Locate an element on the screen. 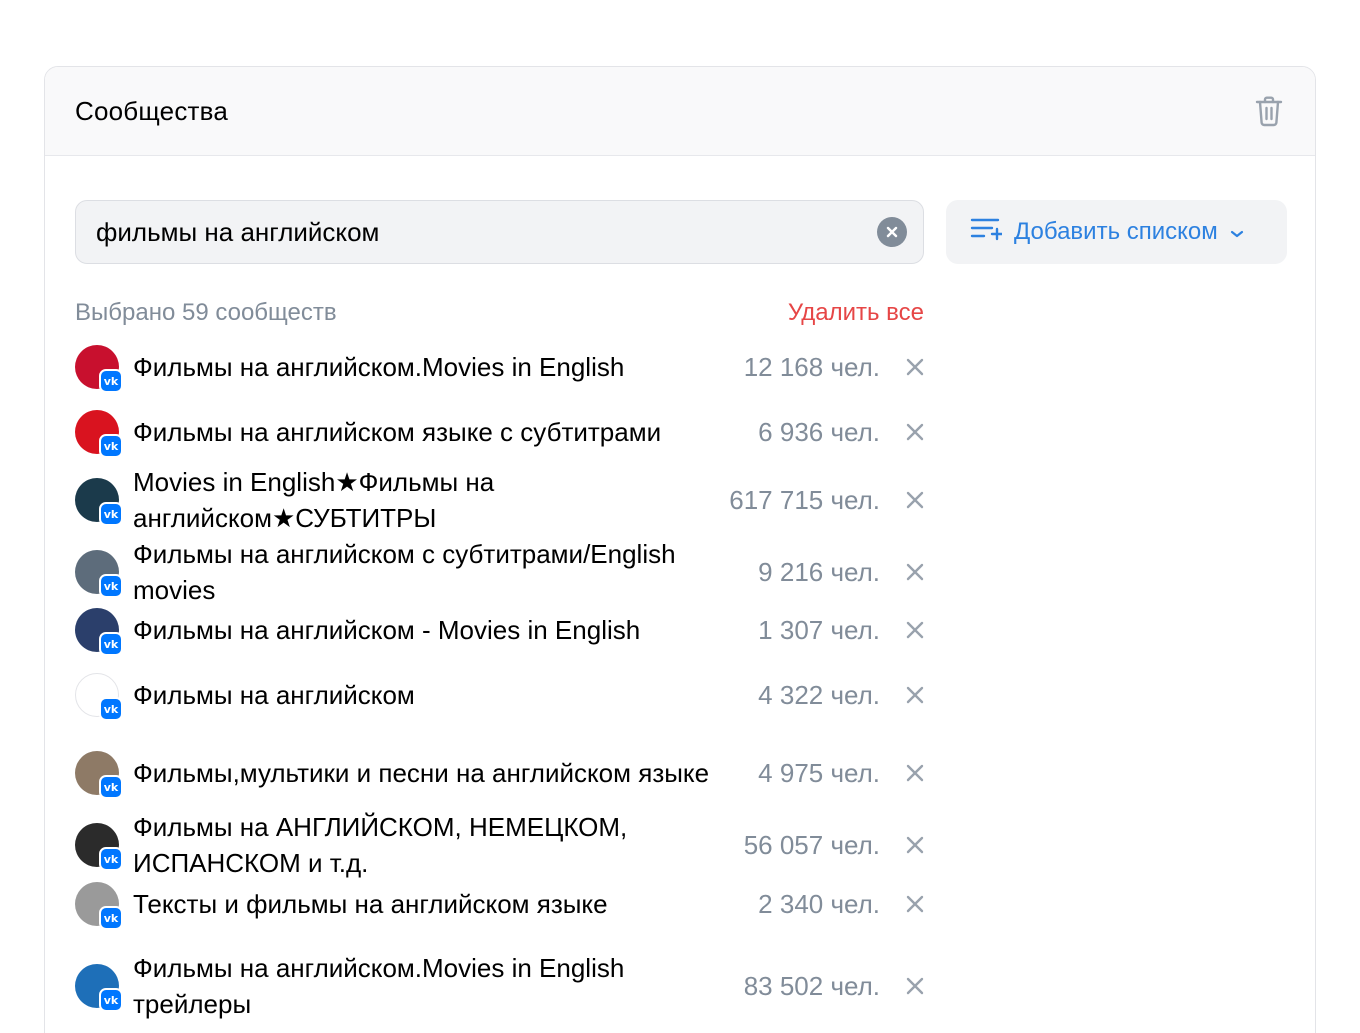 The width and height of the screenshot is (1360, 1033). trash-icon is located at coordinates (1269, 111).